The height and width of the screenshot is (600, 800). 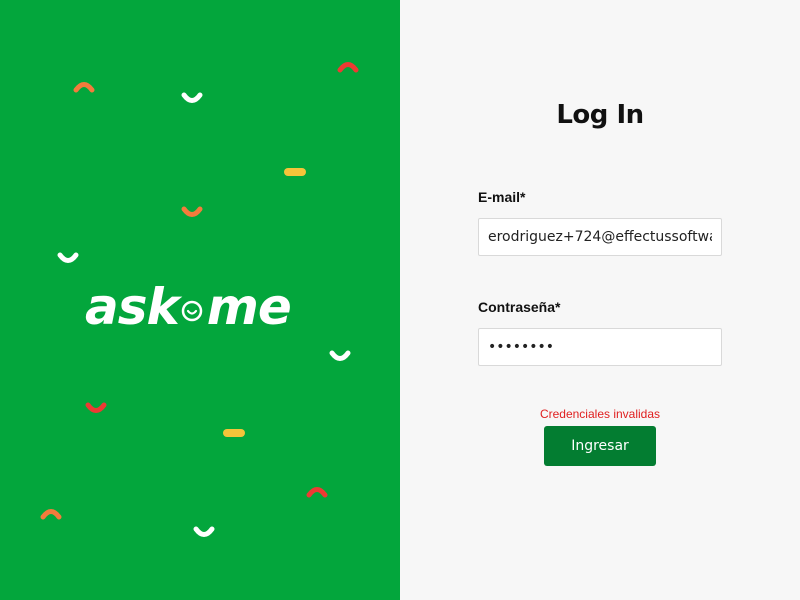 What do you see at coordinates (249, 307) in the screenshot?
I see `logo-text-me: me` at bounding box center [249, 307].